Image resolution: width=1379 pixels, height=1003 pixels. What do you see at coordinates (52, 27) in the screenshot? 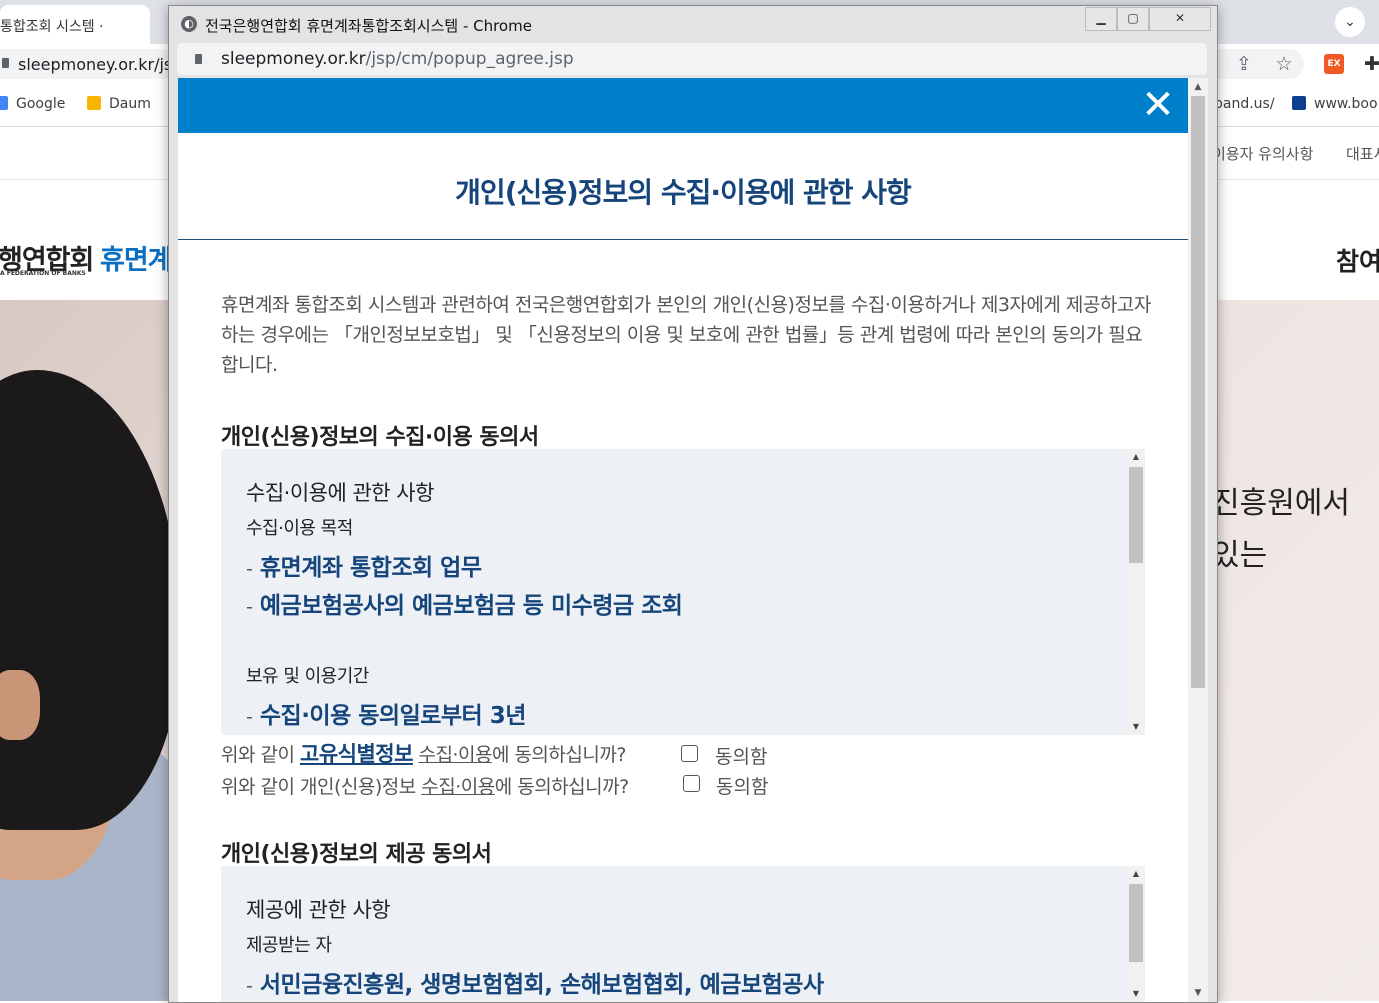
I see `background-tab-title: 통합조회 시스템 ·` at bounding box center [52, 27].